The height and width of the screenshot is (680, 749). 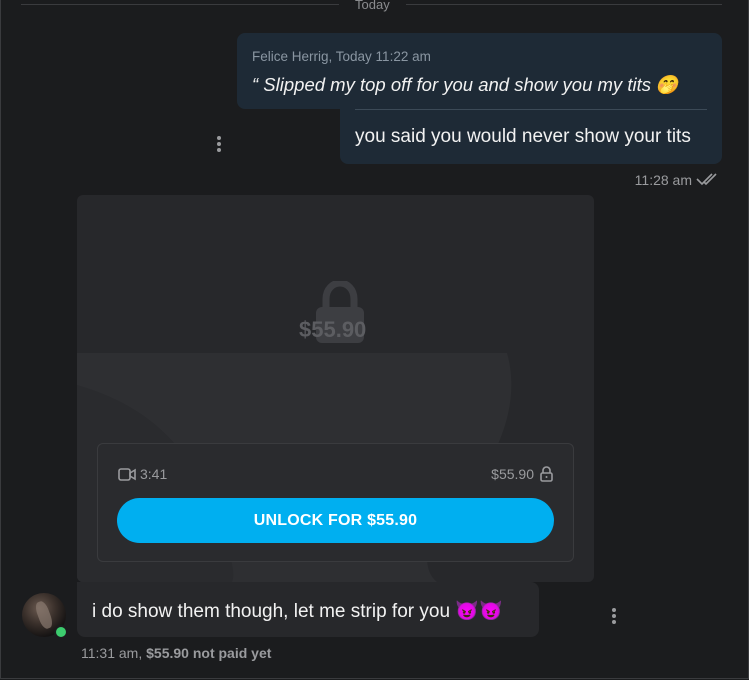 I want to click on media-info-panel: 3:41 $55.90 UNLOCK FOR $55.90, so click(x=335, y=502).